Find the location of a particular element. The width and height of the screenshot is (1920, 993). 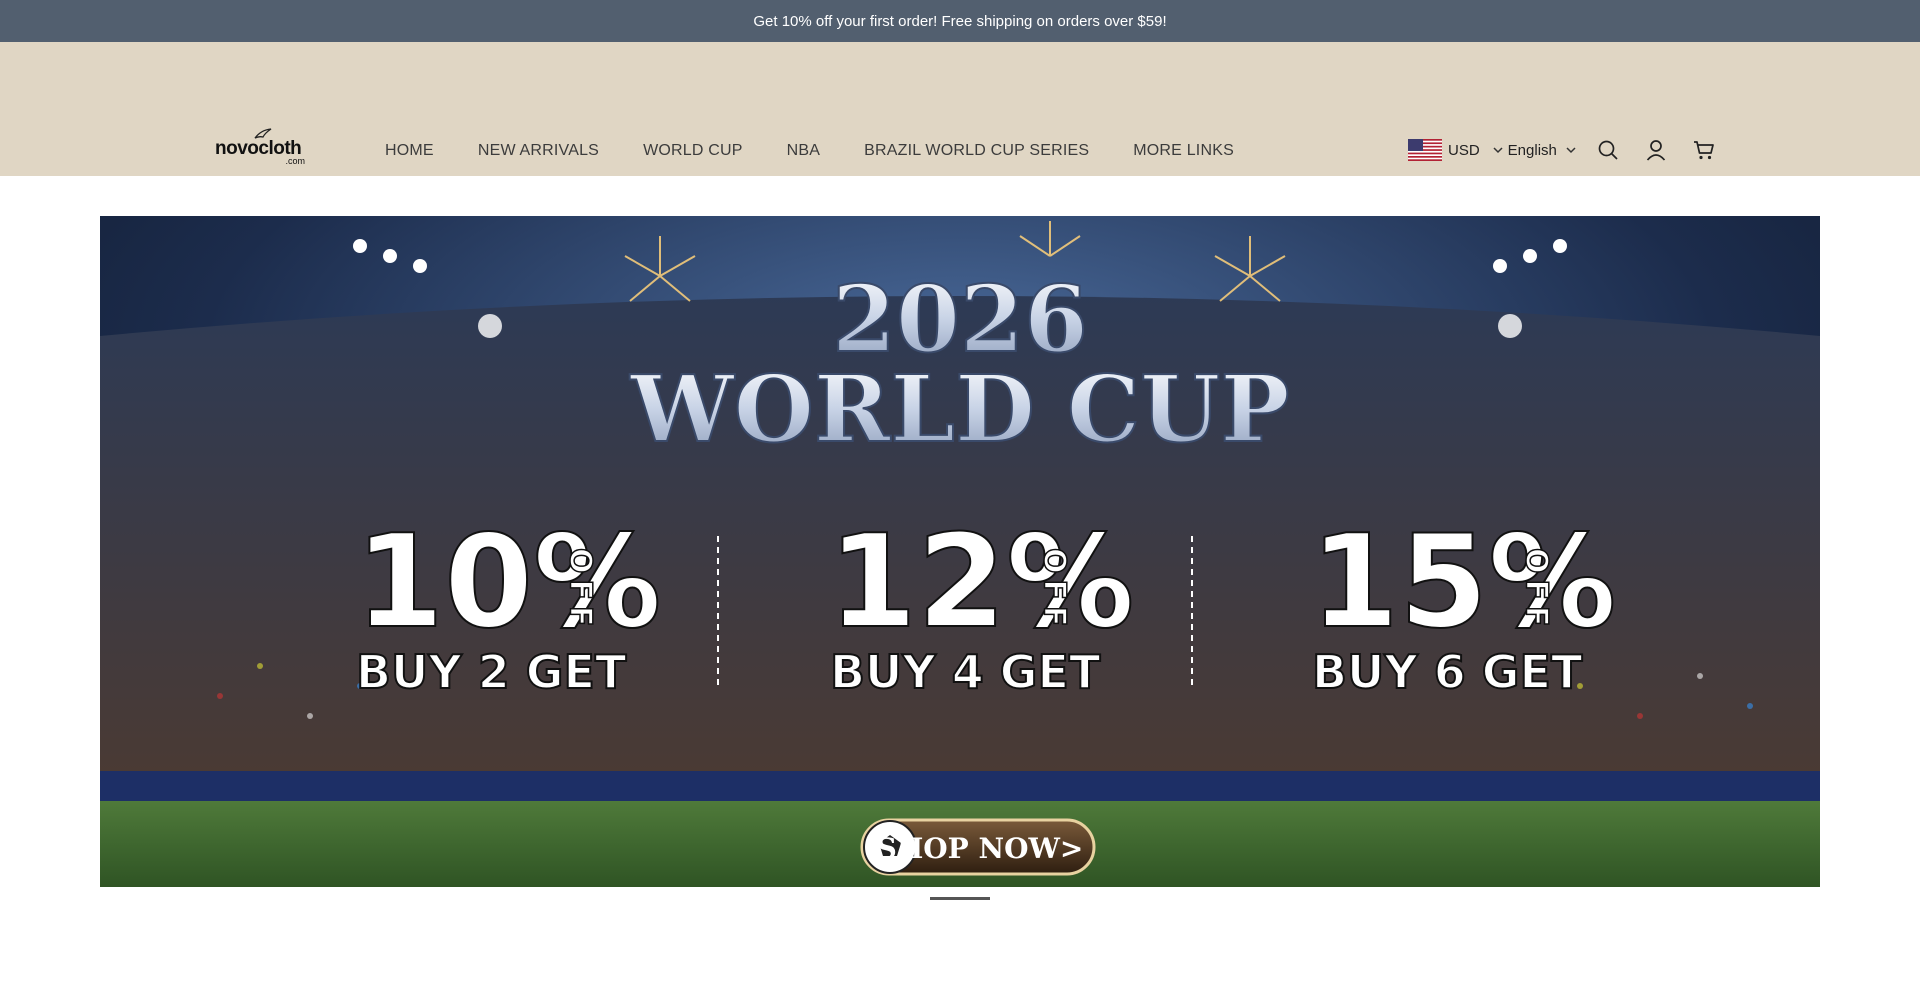

shop-now-button: SHOP NOW> is located at coordinates (978, 847).